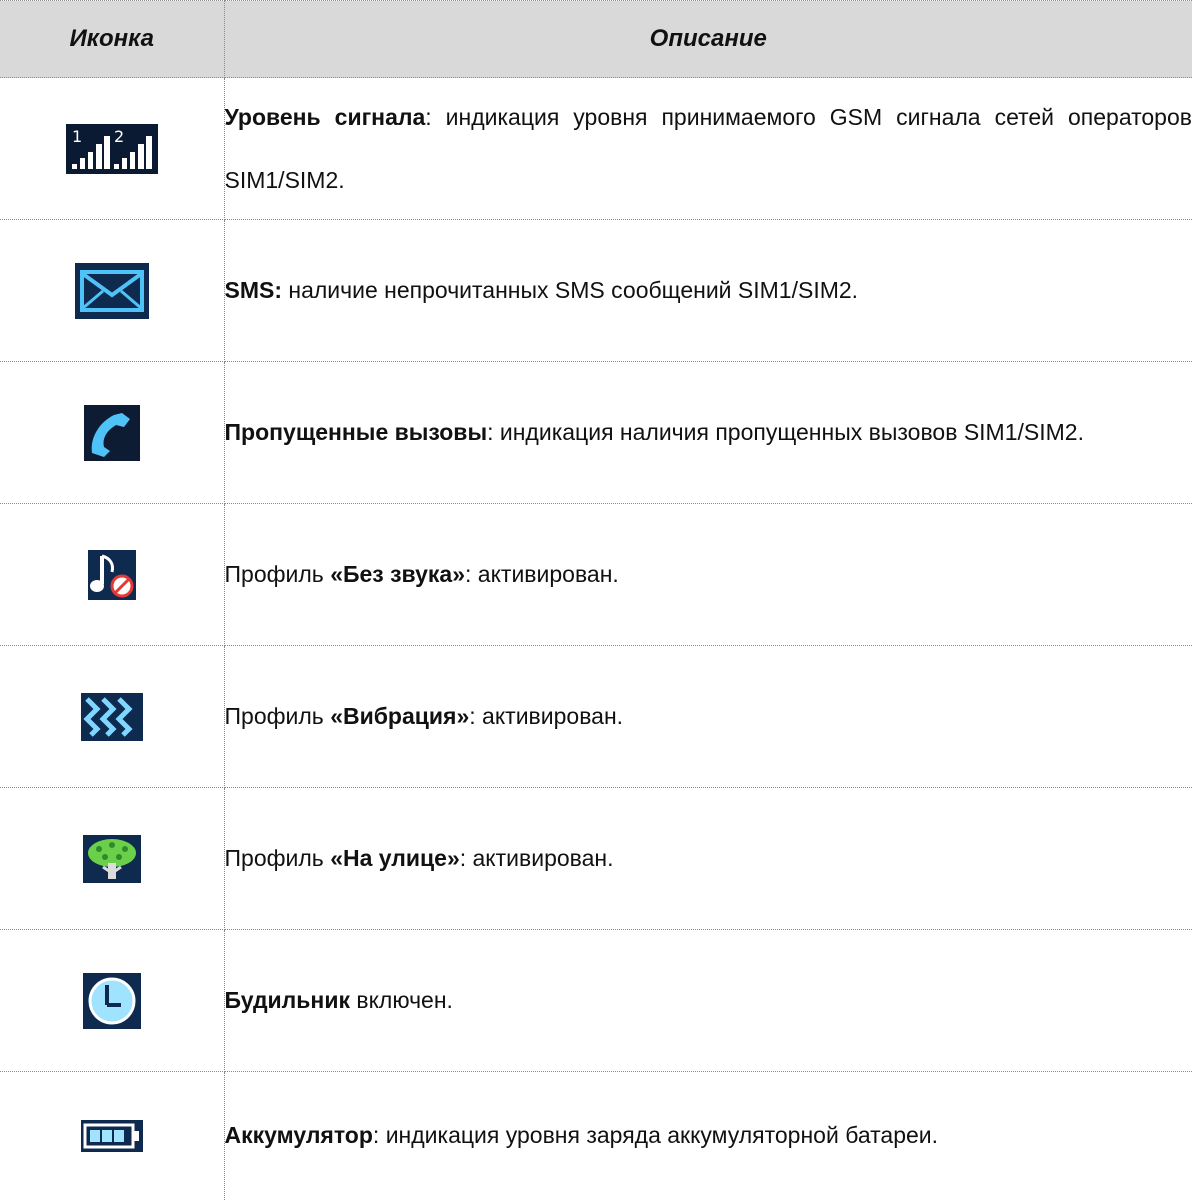  What do you see at coordinates (398, 574) in the screenshot?
I see `row-term: «Без звука»` at bounding box center [398, 574].